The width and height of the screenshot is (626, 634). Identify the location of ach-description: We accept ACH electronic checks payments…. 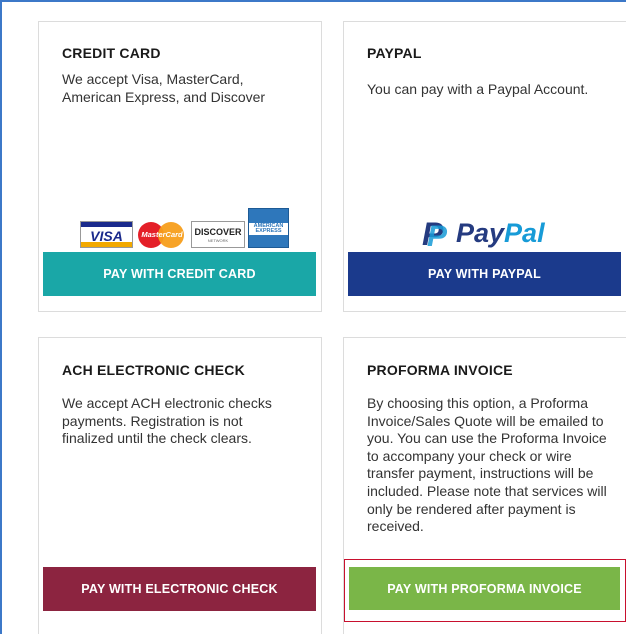
(167, 421).